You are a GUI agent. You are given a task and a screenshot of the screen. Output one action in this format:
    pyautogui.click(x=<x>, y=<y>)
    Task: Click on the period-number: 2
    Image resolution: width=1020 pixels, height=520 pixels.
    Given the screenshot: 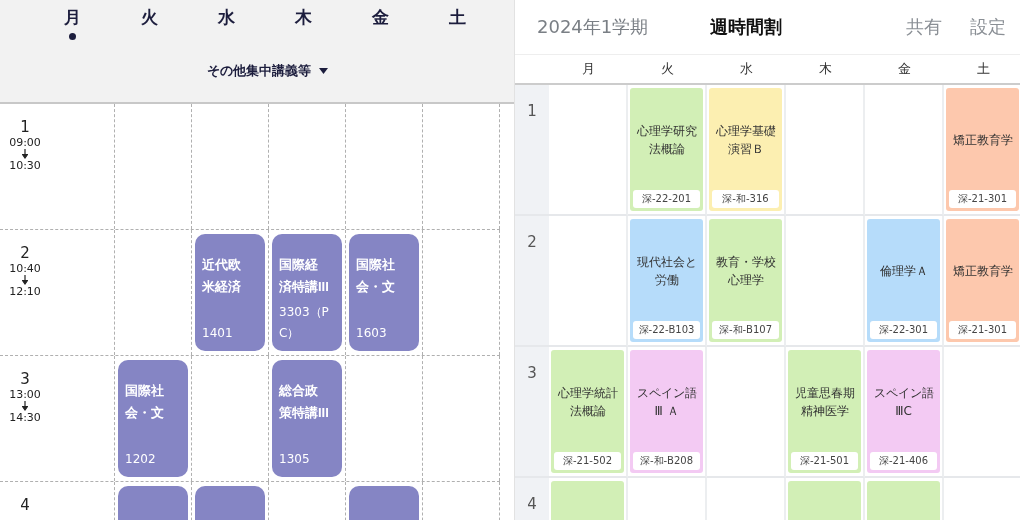 What is the action you would take?
    pyautogui.click(x=25, y=253)
    